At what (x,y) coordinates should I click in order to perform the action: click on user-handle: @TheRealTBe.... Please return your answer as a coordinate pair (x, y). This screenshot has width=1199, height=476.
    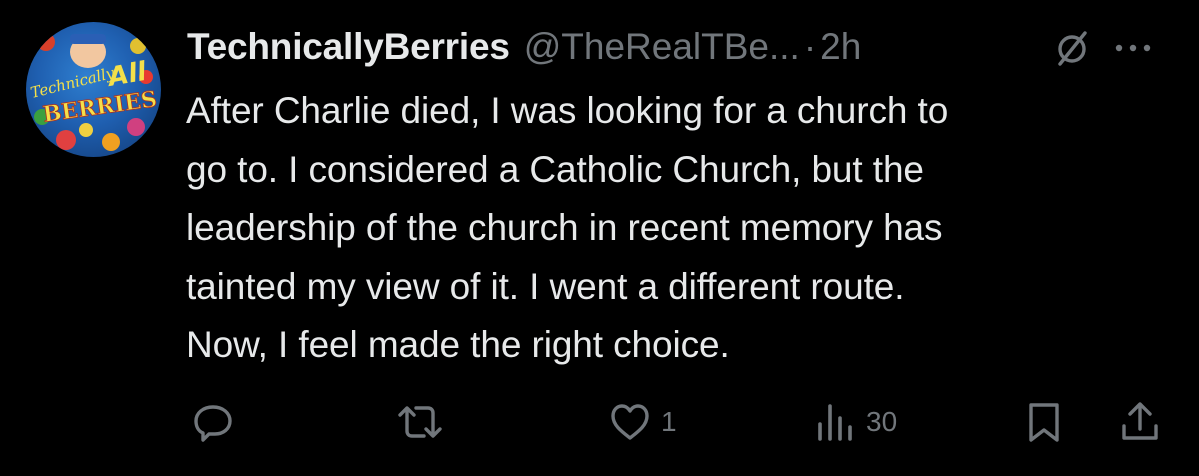
    Looking at the image, I should click on (662, 47).